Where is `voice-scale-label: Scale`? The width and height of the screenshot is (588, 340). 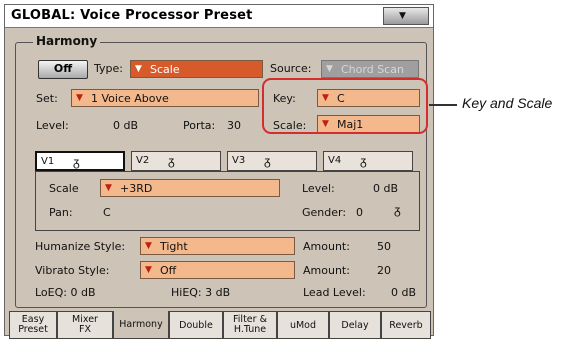
voice-scale-label: Scale is located at coordinates (64, 188).